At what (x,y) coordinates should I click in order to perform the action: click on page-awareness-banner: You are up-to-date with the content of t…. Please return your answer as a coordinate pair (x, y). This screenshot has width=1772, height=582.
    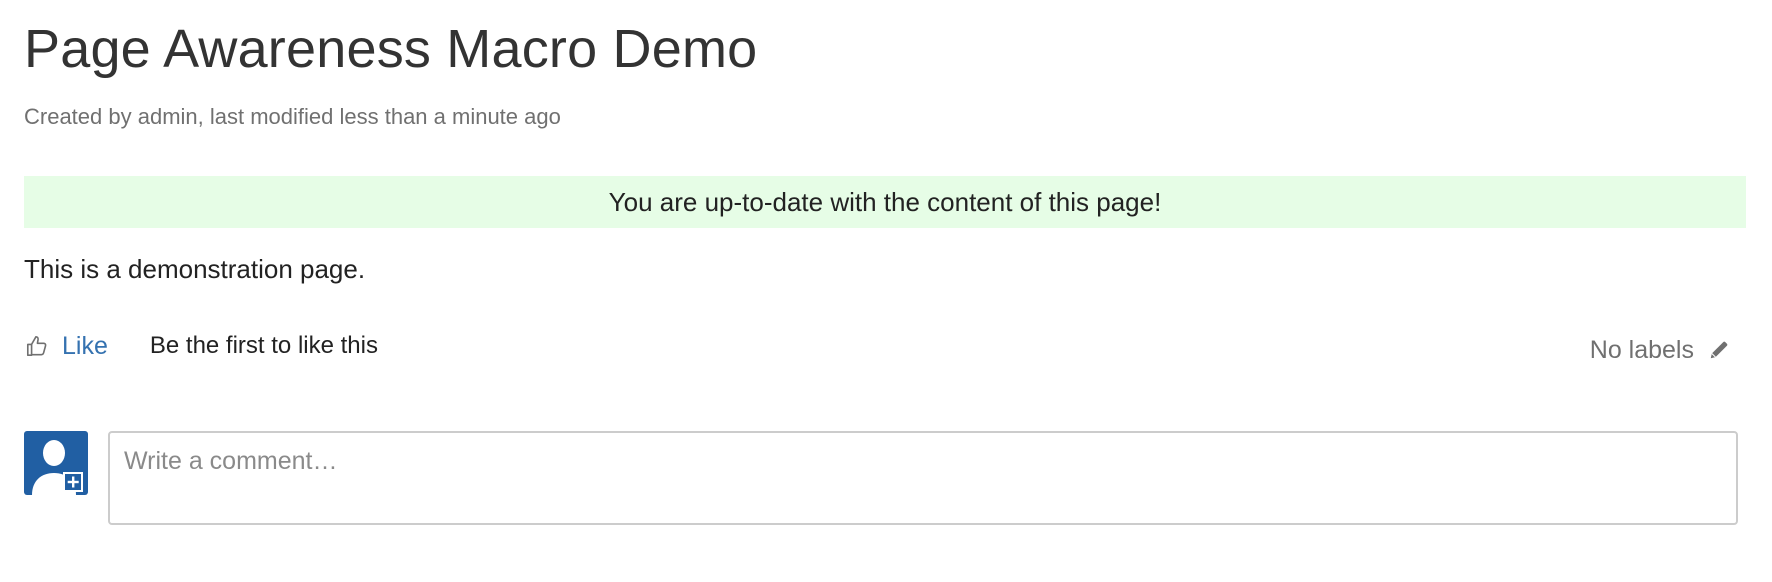
    Looking at the image, I should click on (885, 202).